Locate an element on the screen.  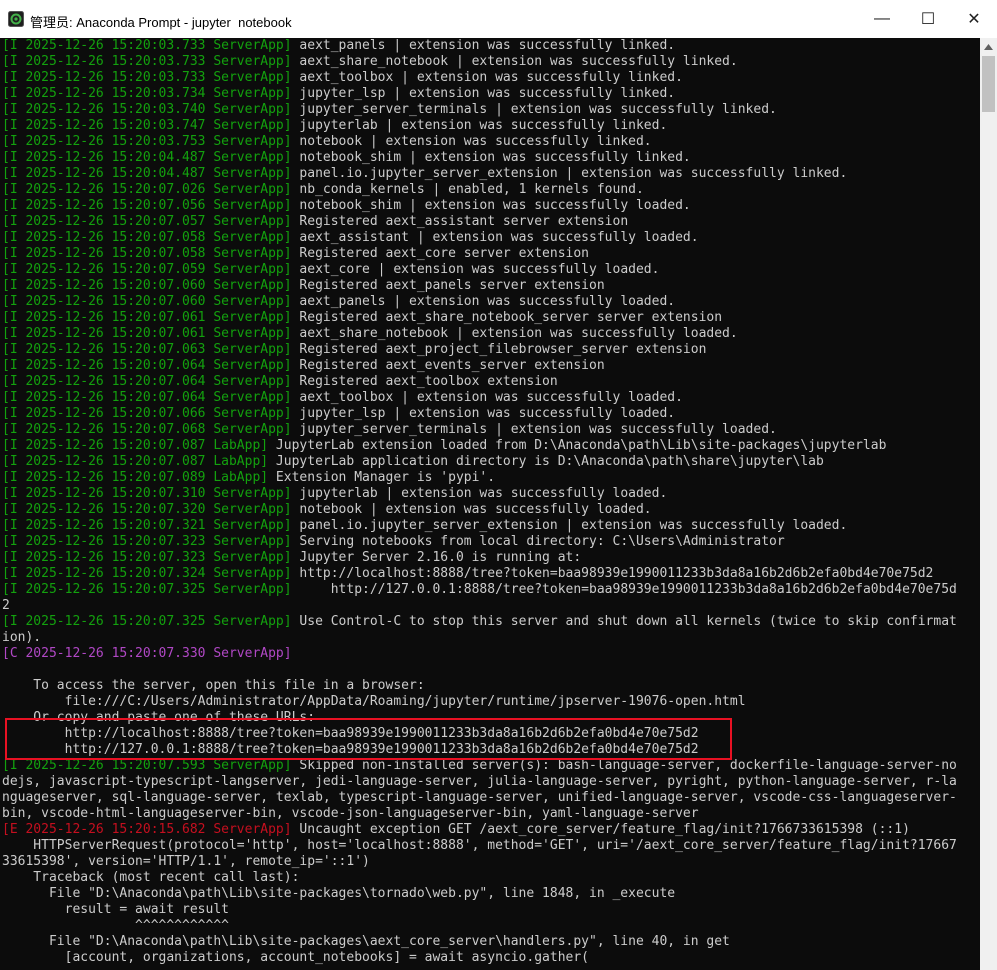
log-tag: [E 2025-12-26 15:20:15.682 ServerApp] is located at coordinates (147, 829).